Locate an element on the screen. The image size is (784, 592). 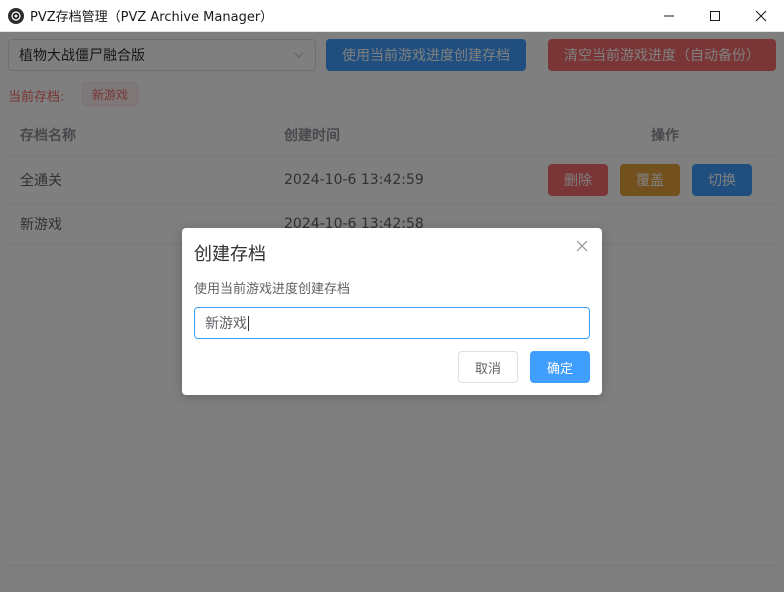
title-bar: PVZ存档管理（PVZ Archive Manager） is located at coordinates (392, 16).